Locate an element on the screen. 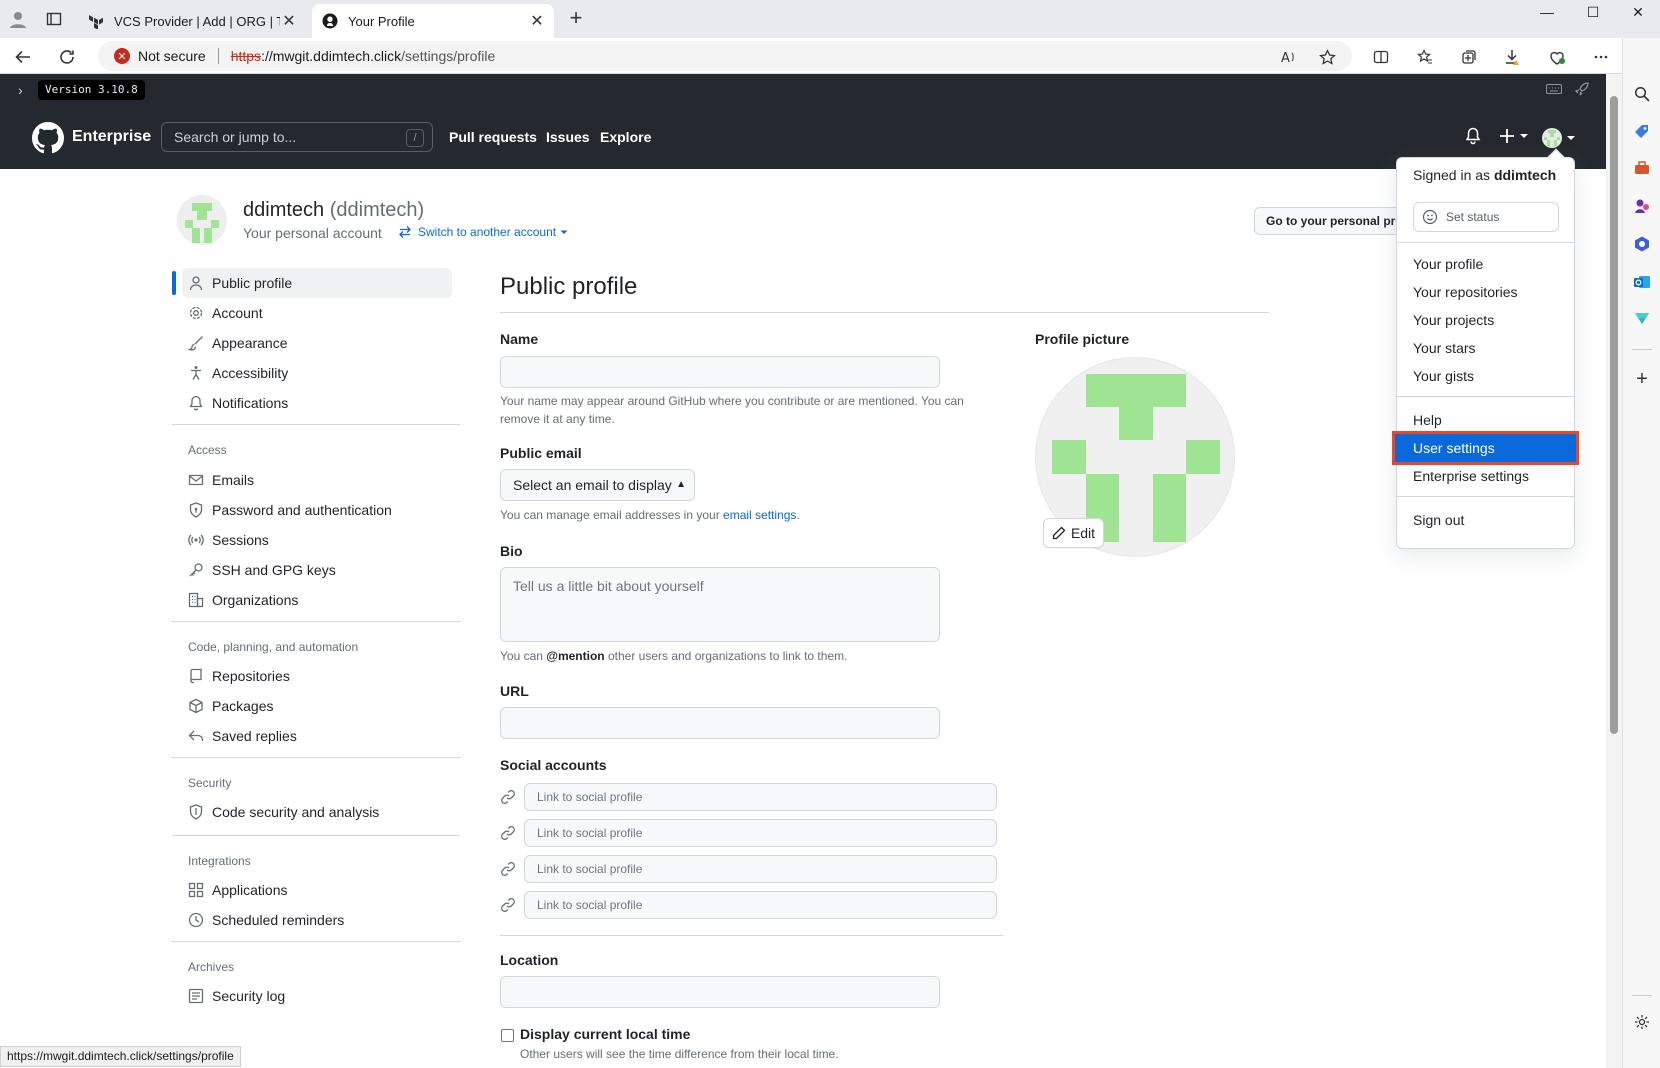  tab-vcs-provider: VCS Provider | Add | ORG | Terraf ✕ is located at coordinates (192, 21).